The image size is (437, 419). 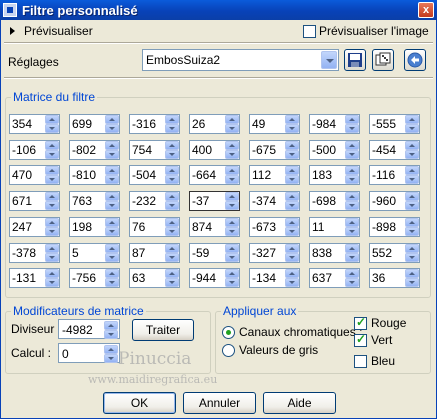 What do you see at coordinates (299, 403) in the screenshot?
I see `help-button: Aide` at bounding box center [299, 403].